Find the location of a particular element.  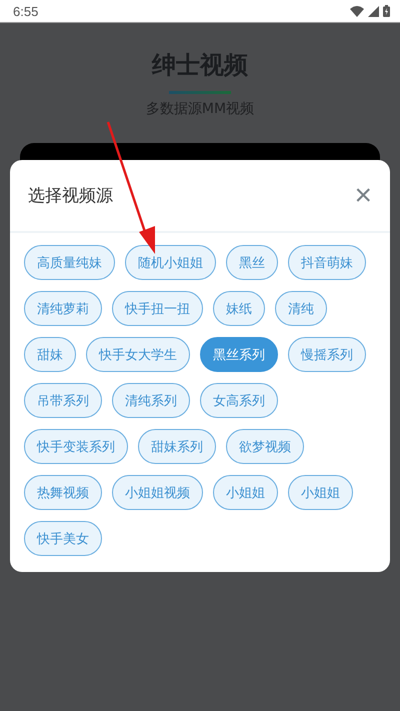

signal-icon is located at coordinates (373, 11).